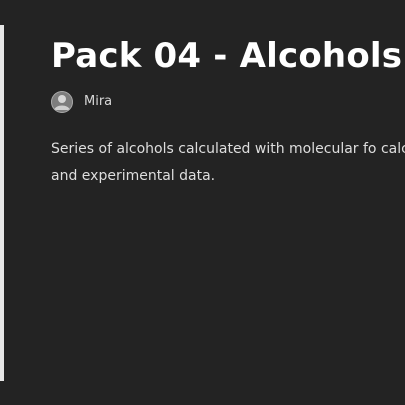 The image size is (405, 405). I want to click on page-title: Pack 04 - Alcohols, so click(227, 56).